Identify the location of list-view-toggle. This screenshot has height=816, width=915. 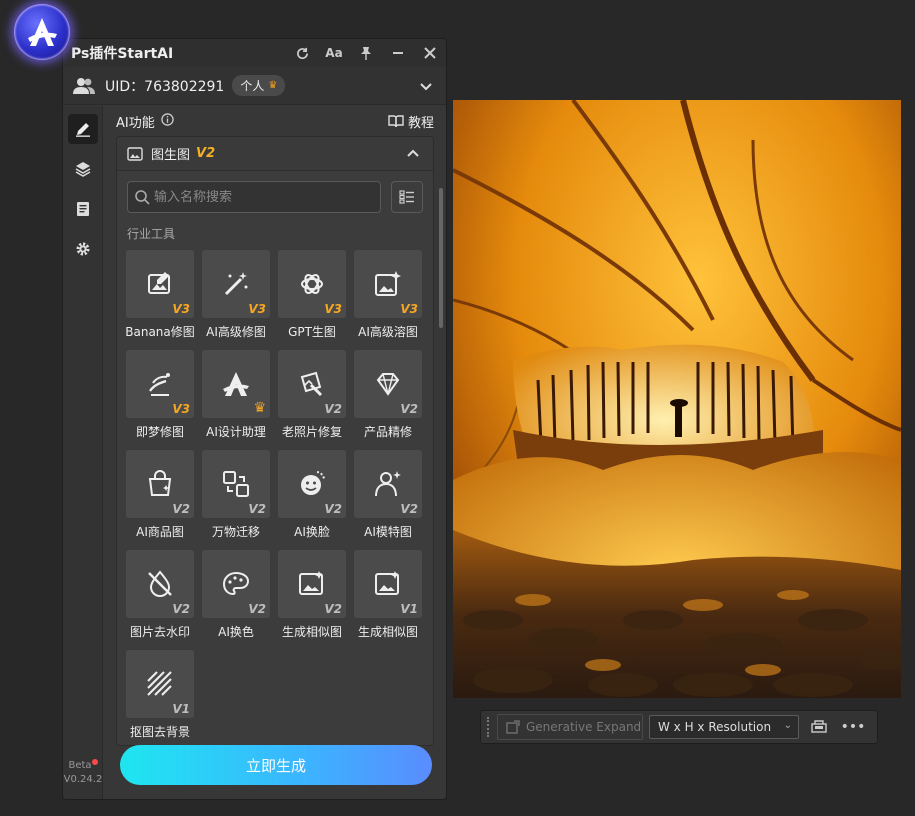
(407, 197).